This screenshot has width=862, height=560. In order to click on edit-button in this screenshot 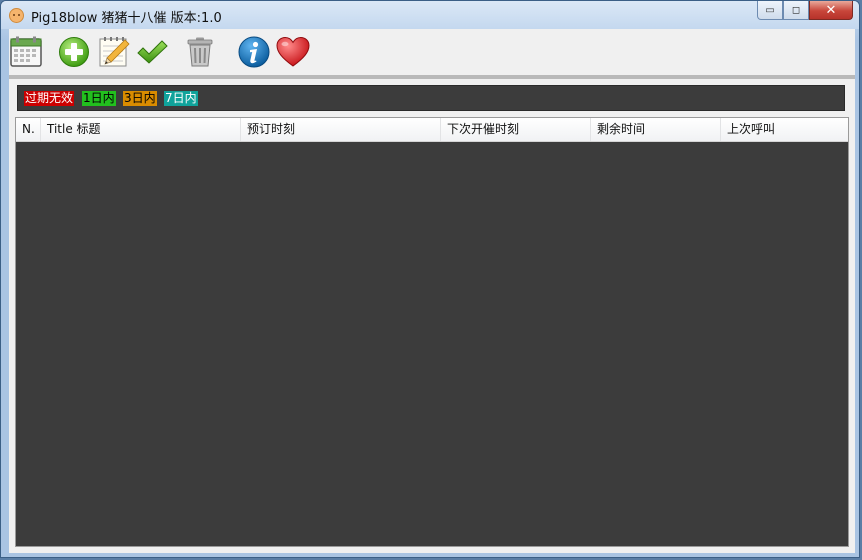, I will do `click(114, 52)`.